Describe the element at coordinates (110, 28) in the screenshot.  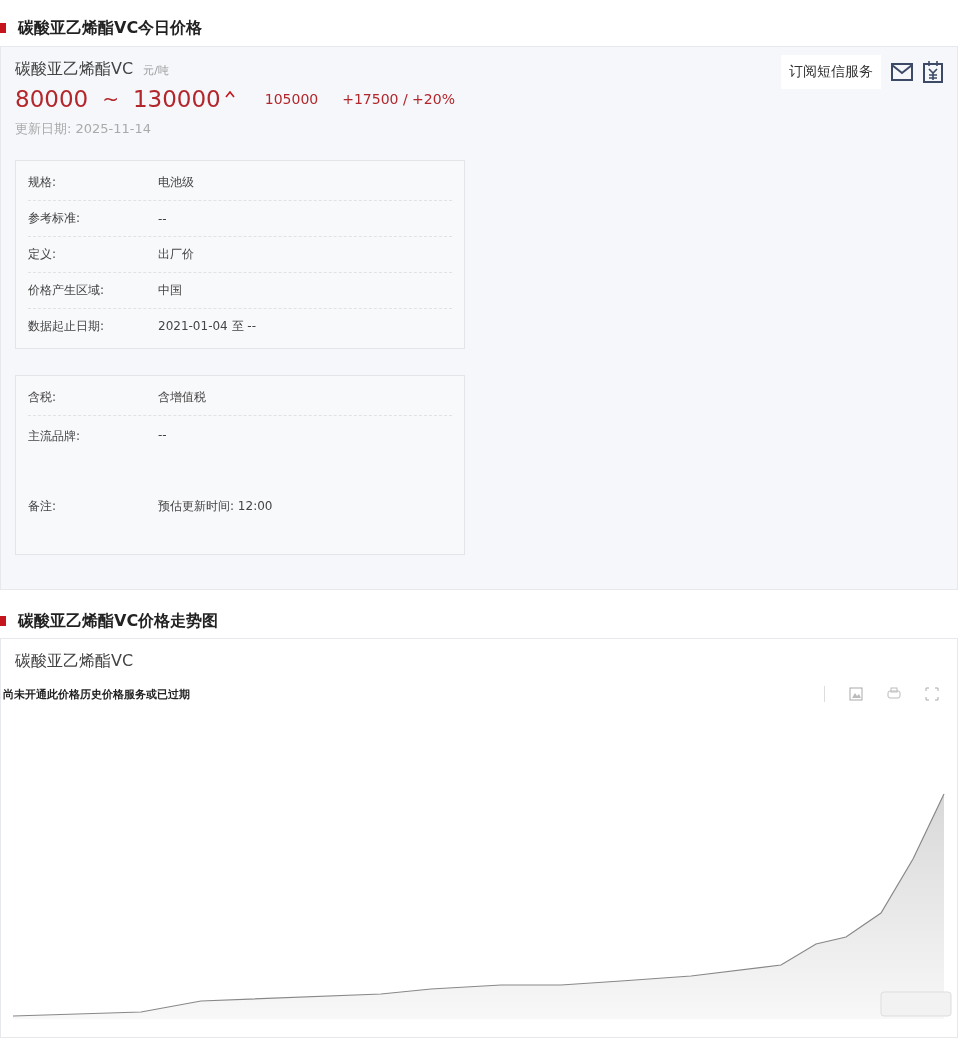
I see `section-title: 碳酸亚乙烯酯VC今日价格` at that location.